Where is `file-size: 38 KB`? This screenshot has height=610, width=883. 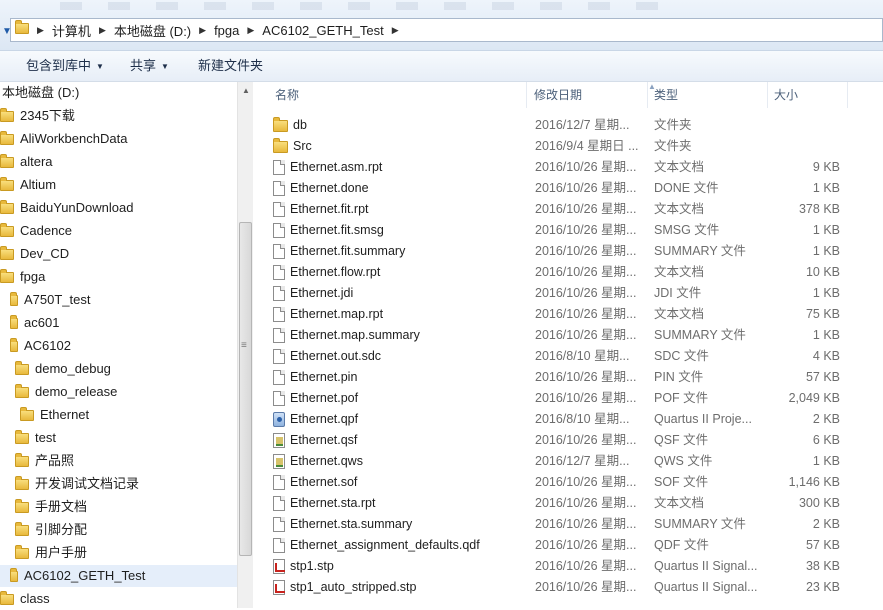 file-size: 38 KB is located at coordinates (822, 566).